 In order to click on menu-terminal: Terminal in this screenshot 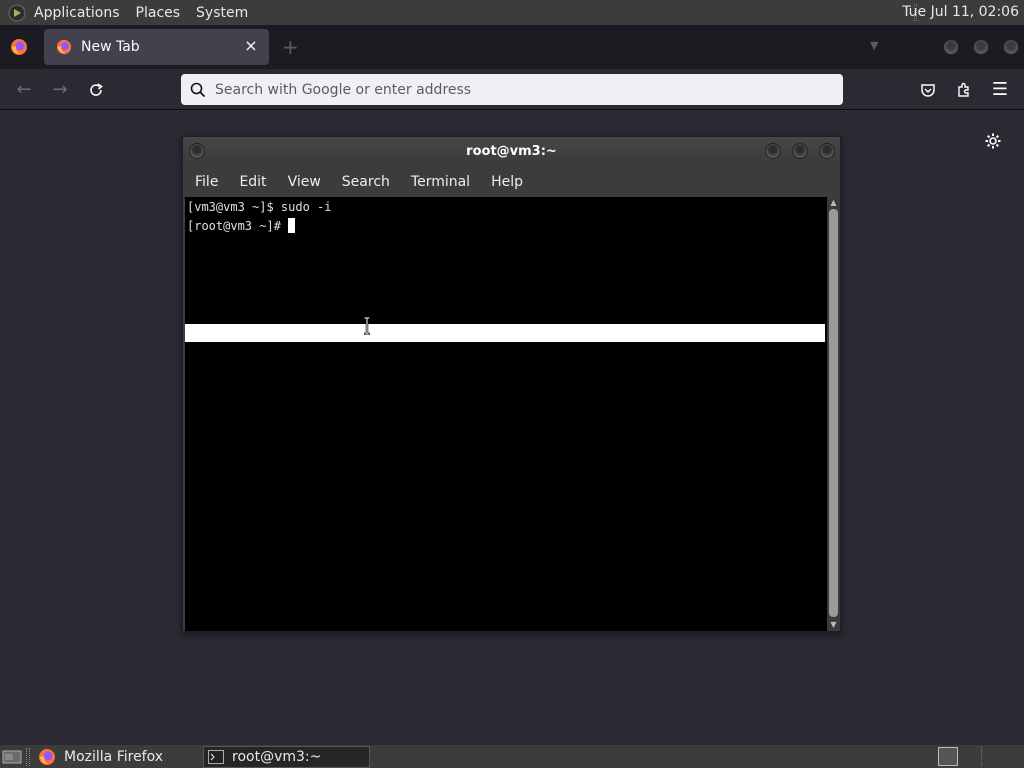, I will do `click(440, 182)`.